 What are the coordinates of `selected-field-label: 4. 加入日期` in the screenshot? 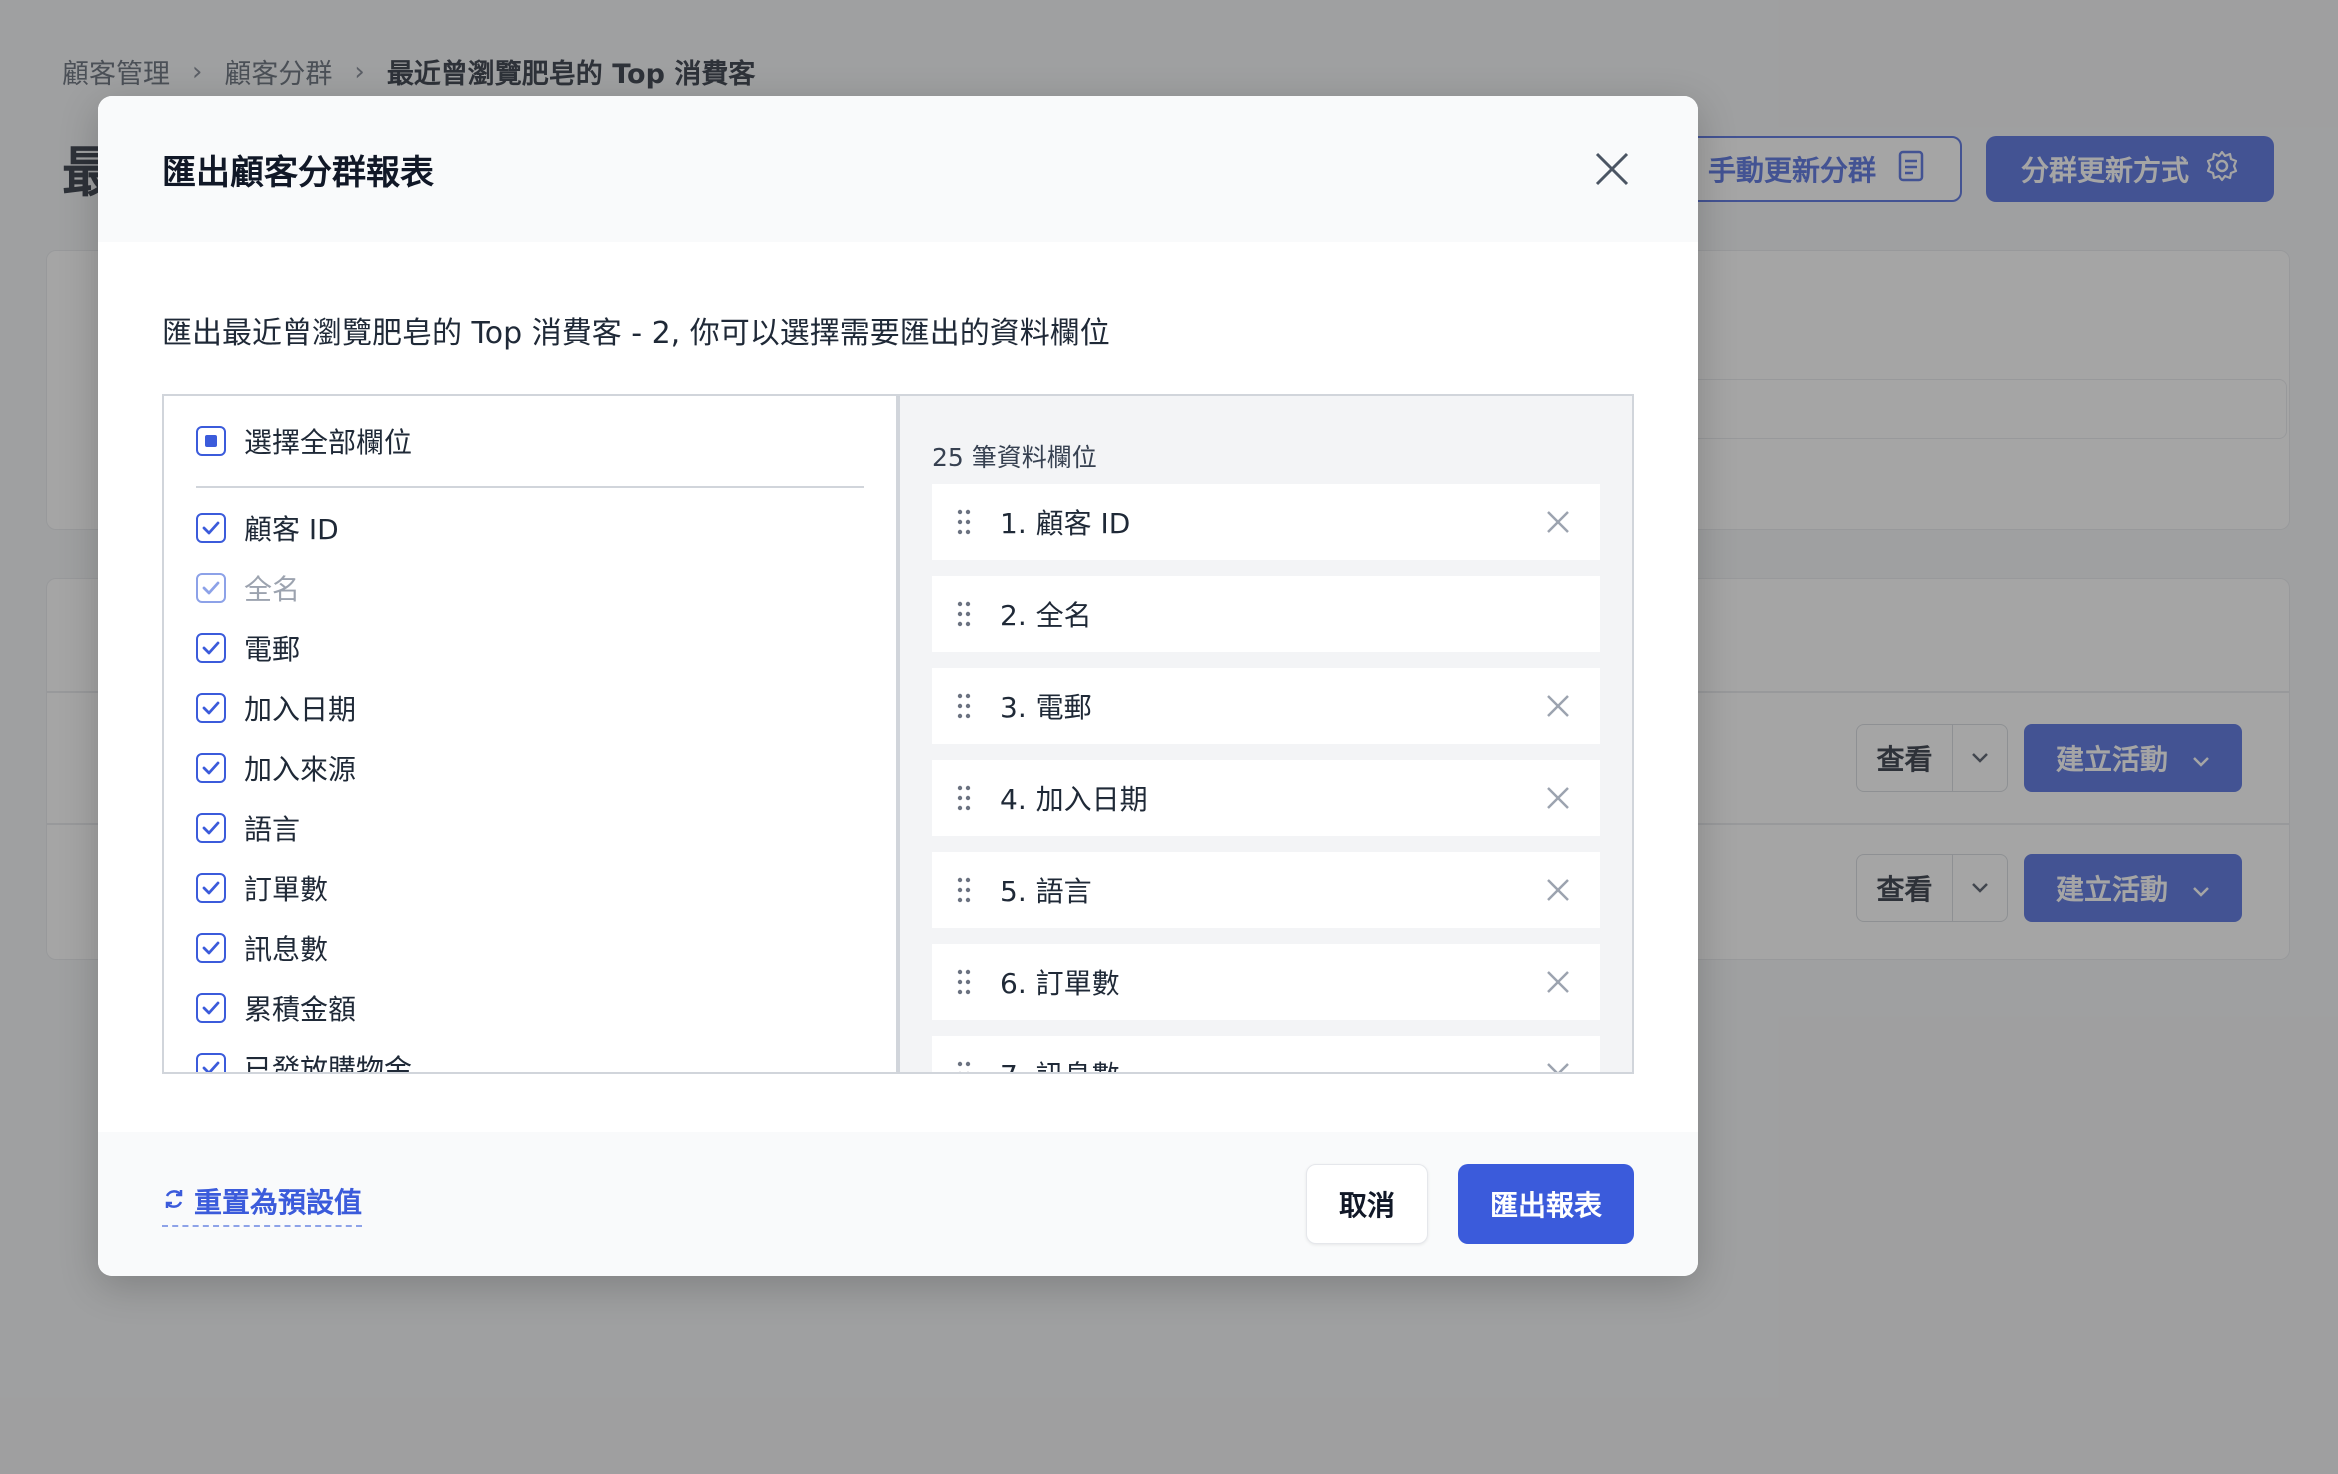 It's located at (1074, 799).